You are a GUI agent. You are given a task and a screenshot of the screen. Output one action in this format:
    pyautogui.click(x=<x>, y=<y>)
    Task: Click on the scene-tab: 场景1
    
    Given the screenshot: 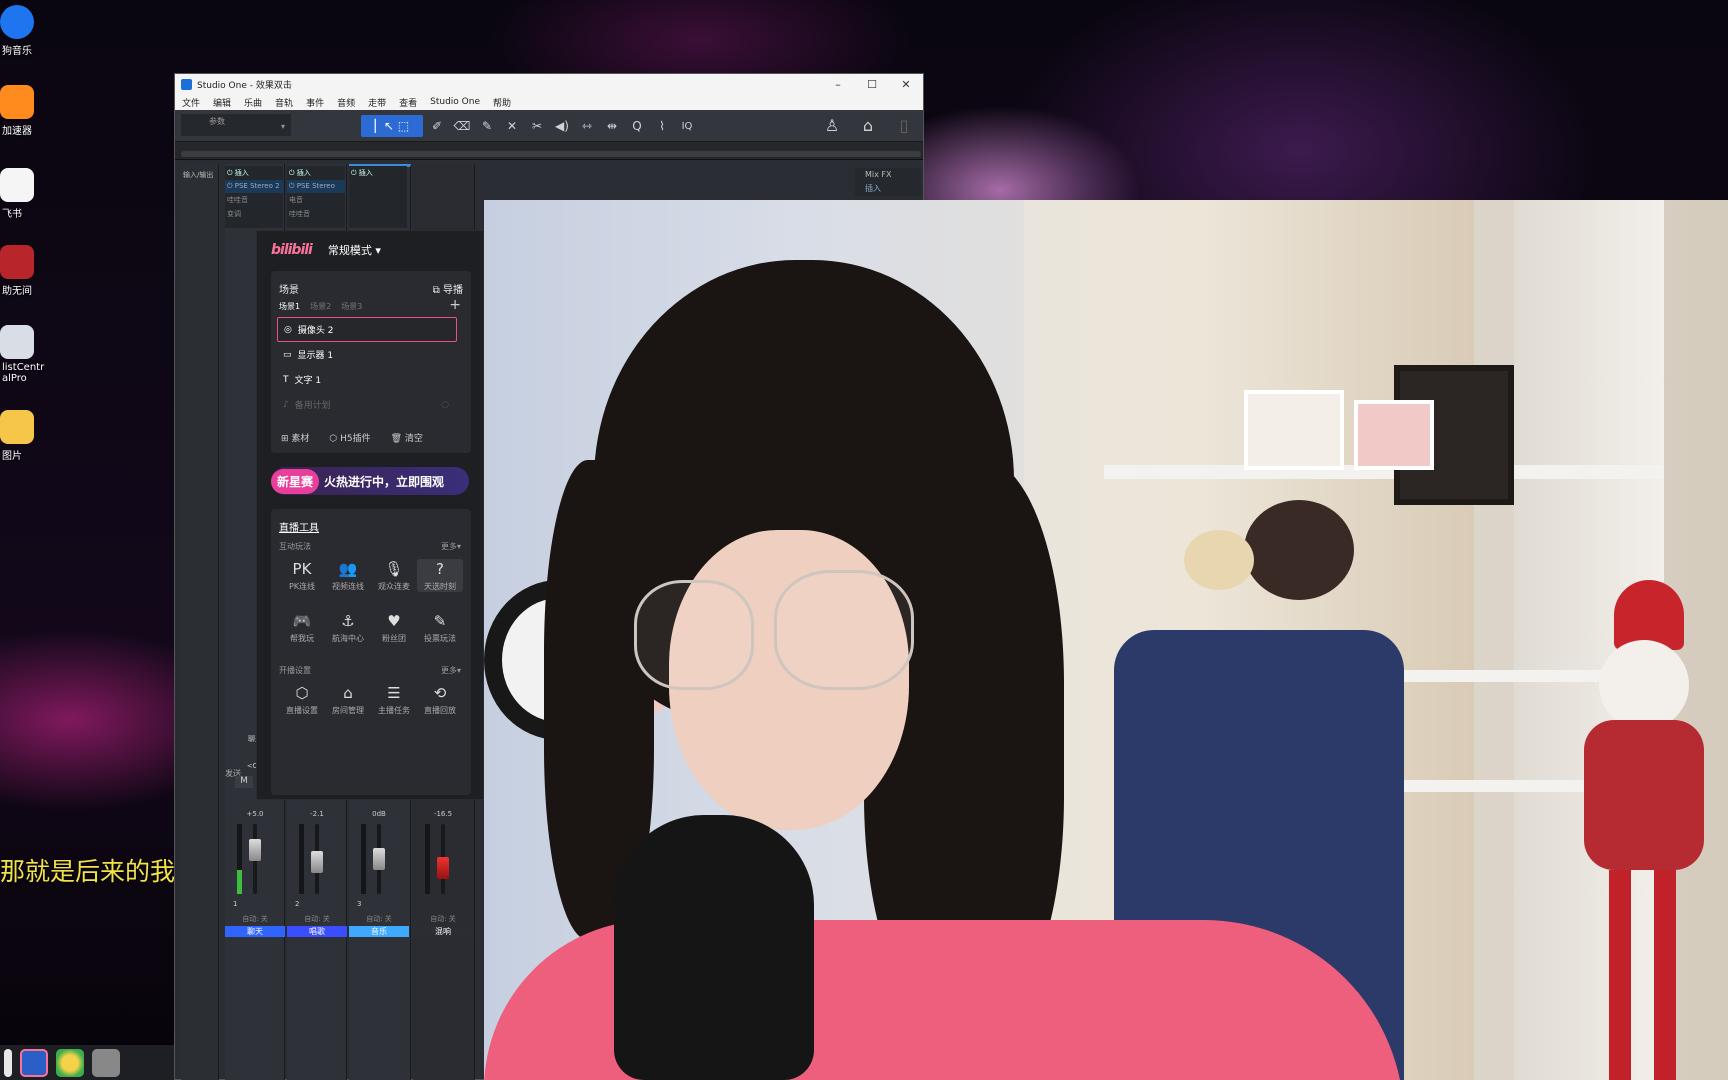 What is the action you would take?
    pyautogui.click(x=289, y=306)
    